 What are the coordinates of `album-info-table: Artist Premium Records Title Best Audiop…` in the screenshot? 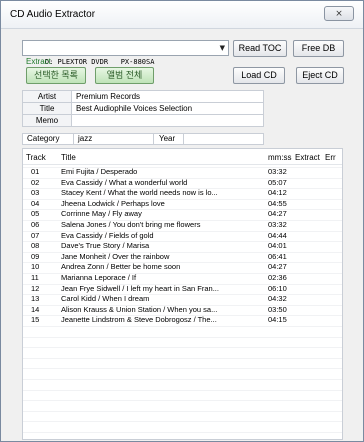 It's located at (143, 108).